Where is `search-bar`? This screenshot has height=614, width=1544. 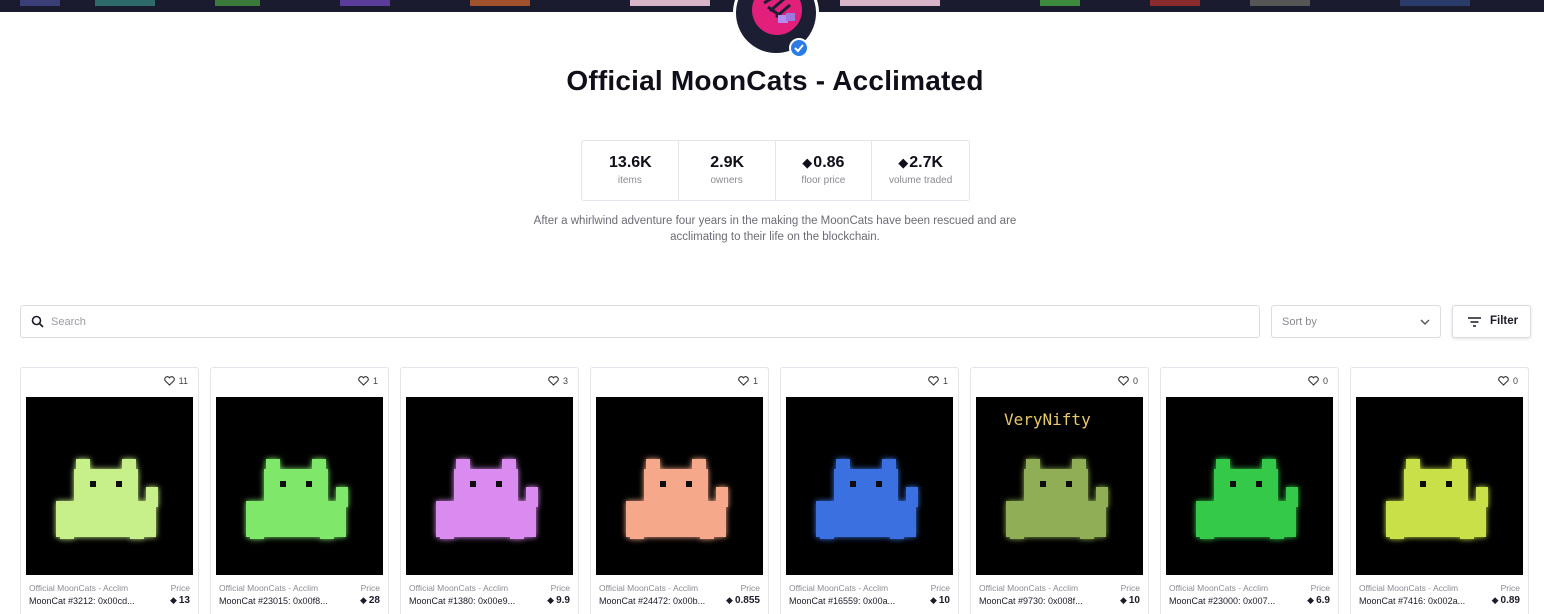 search-bar is located at coordinates (640, 321).